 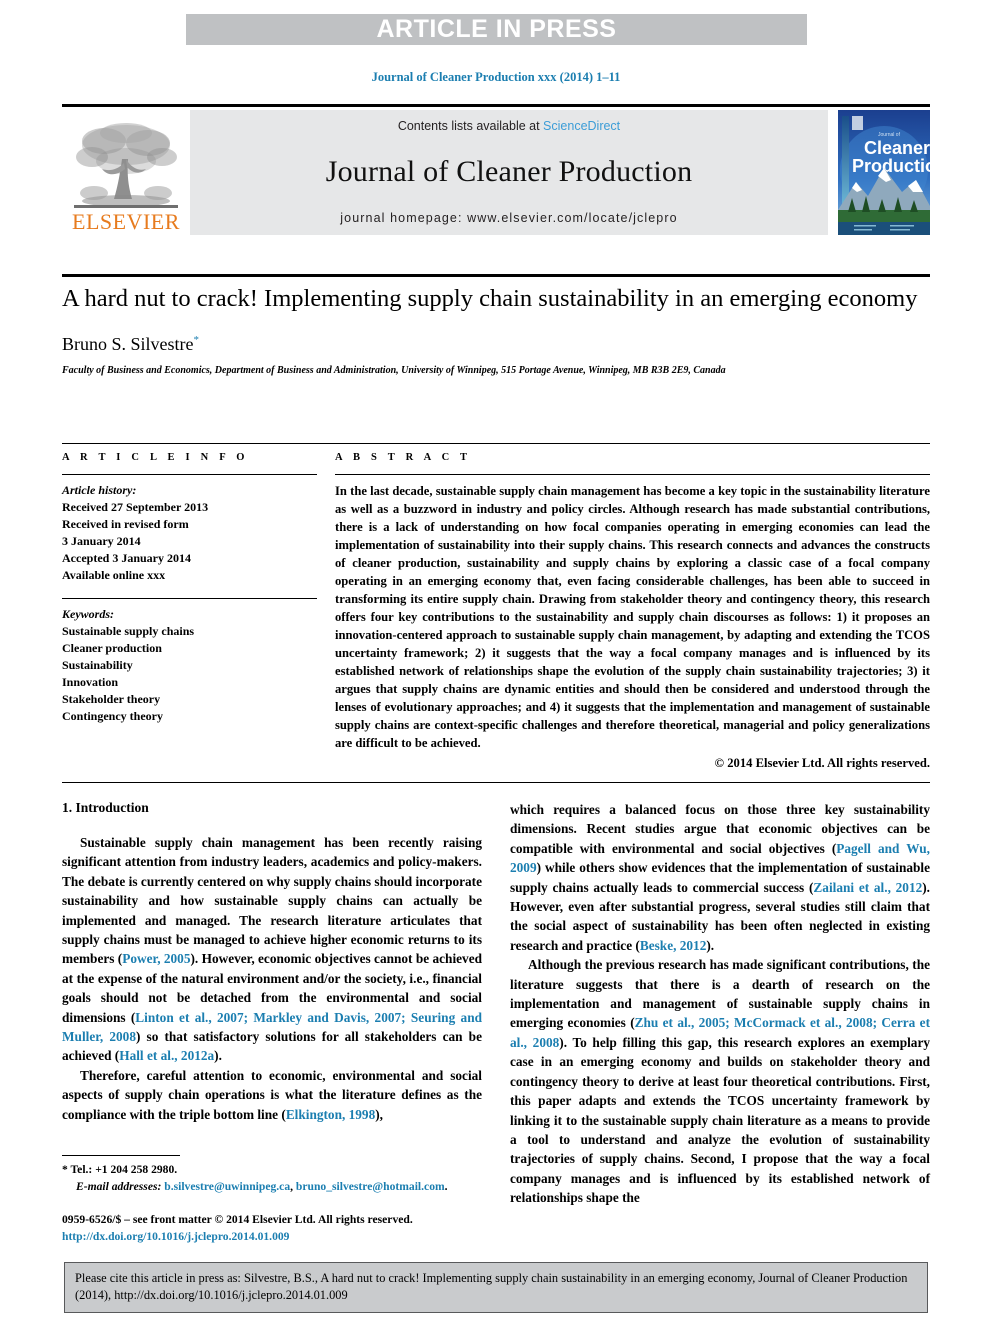 I want to click on sciencedirect-link: ScienceDirect, so click(x=581, y=126).